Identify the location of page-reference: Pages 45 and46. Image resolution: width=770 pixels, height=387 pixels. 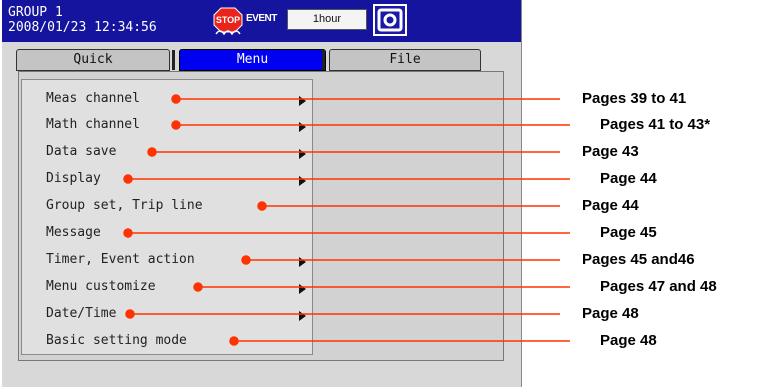
(638, 259).